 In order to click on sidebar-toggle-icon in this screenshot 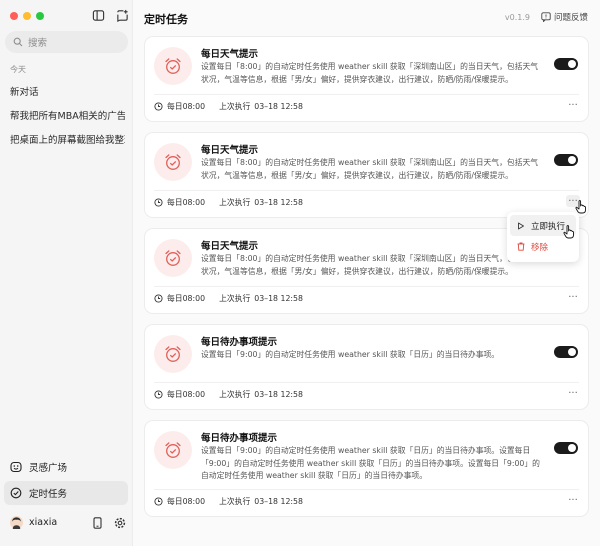, I will do `click(98, 15)`.